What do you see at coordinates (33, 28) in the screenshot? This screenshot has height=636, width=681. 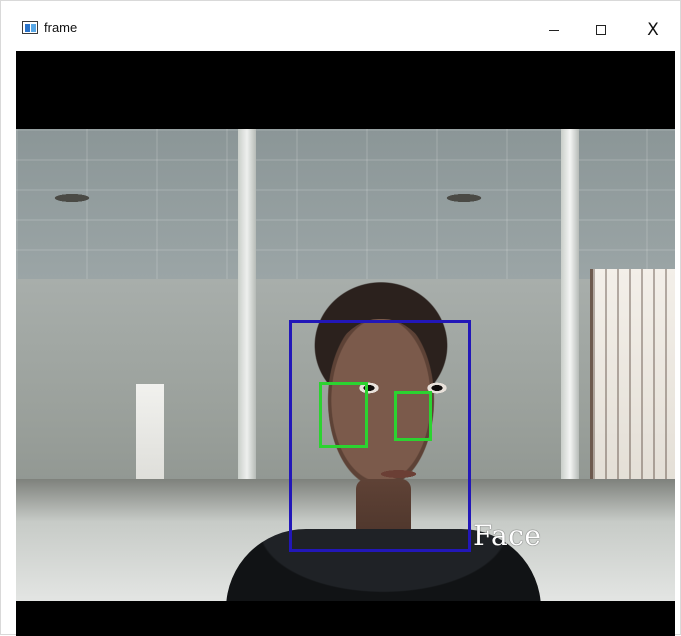 I see `app-icon-pane-right` at bounding box center [33, 28].